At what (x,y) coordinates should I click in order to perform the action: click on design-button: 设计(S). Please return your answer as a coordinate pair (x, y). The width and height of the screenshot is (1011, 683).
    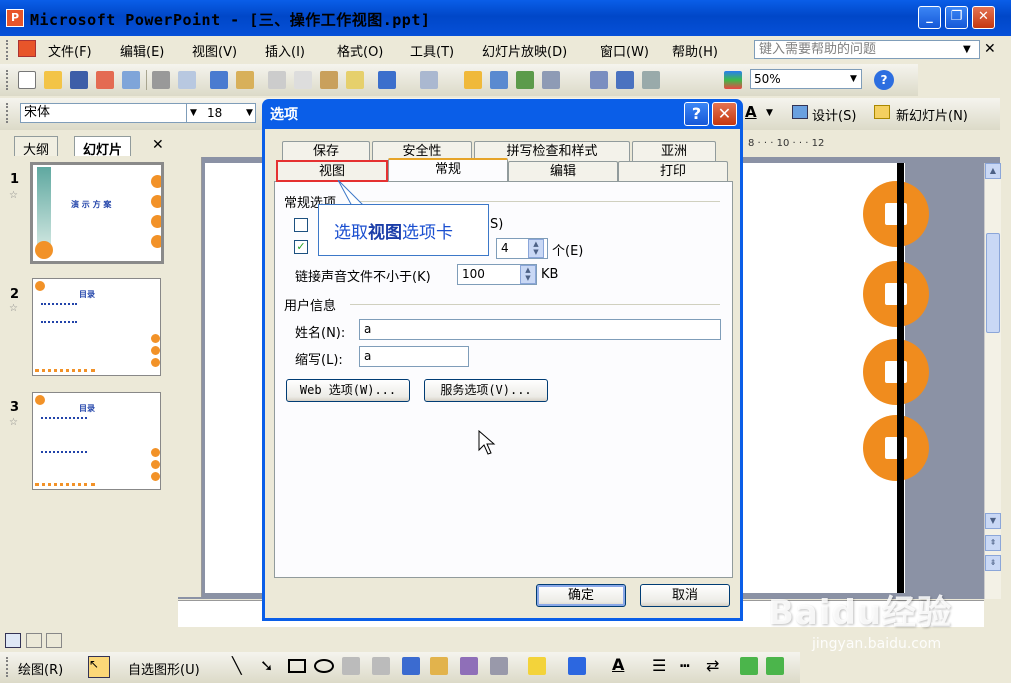
    Looking at the image, I should click on (834, 114).